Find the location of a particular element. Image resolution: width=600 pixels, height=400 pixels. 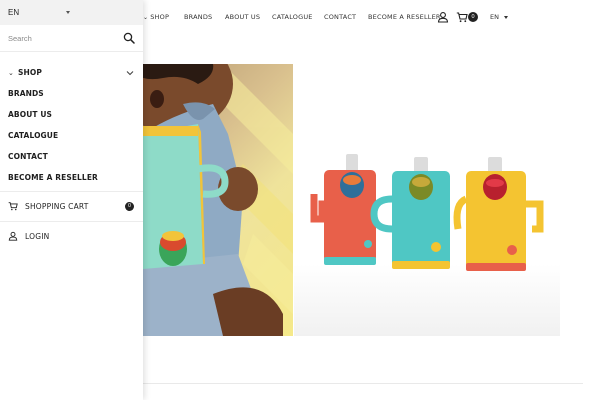

nav-become-reseller: BECOME A RESELLER is located at coordinates (404, 17).